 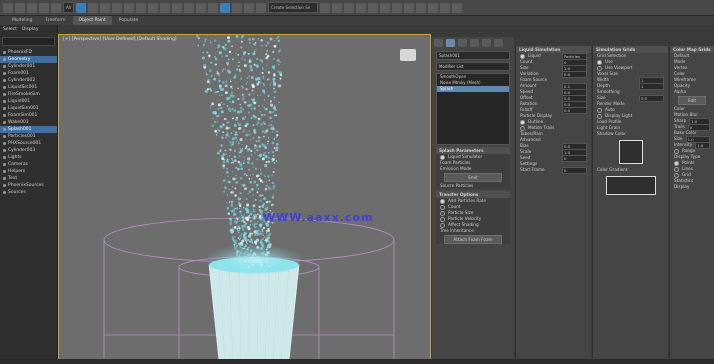 I want to click on tab-freeform: Freeform, so click(x=55, y=20).